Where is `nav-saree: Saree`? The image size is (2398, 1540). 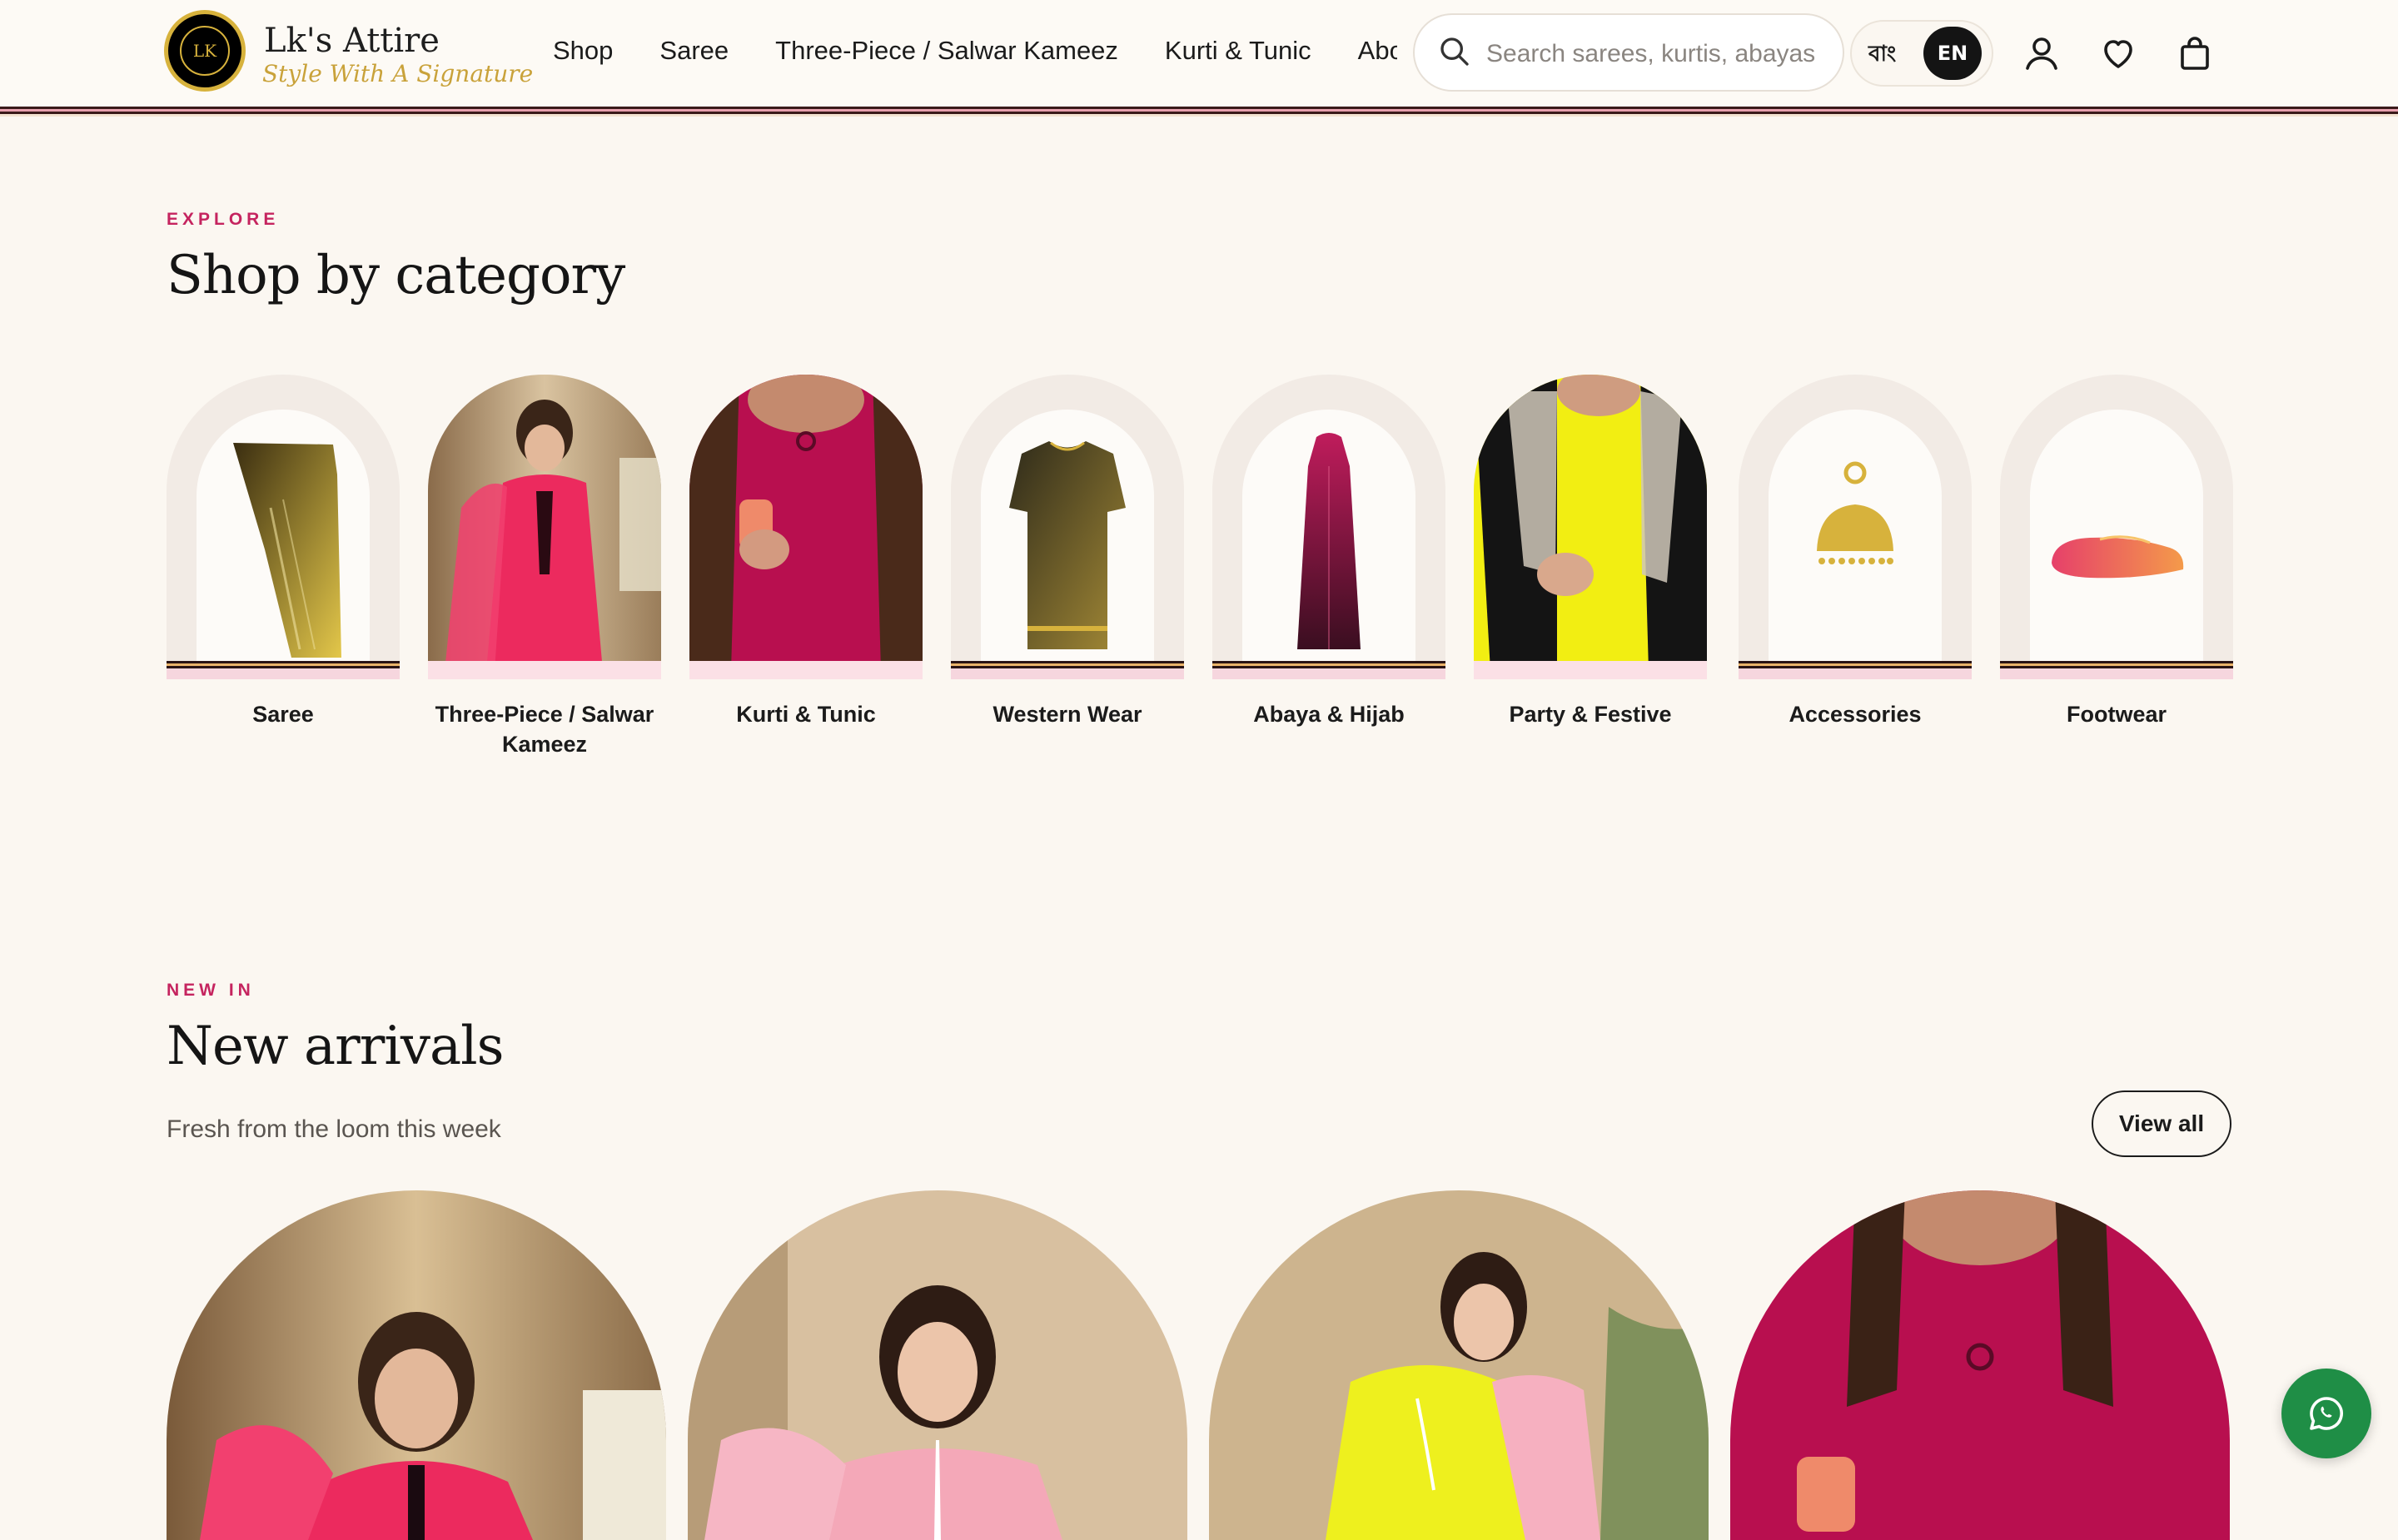
nav-saree: Saree is located at coordinates (694, 51).